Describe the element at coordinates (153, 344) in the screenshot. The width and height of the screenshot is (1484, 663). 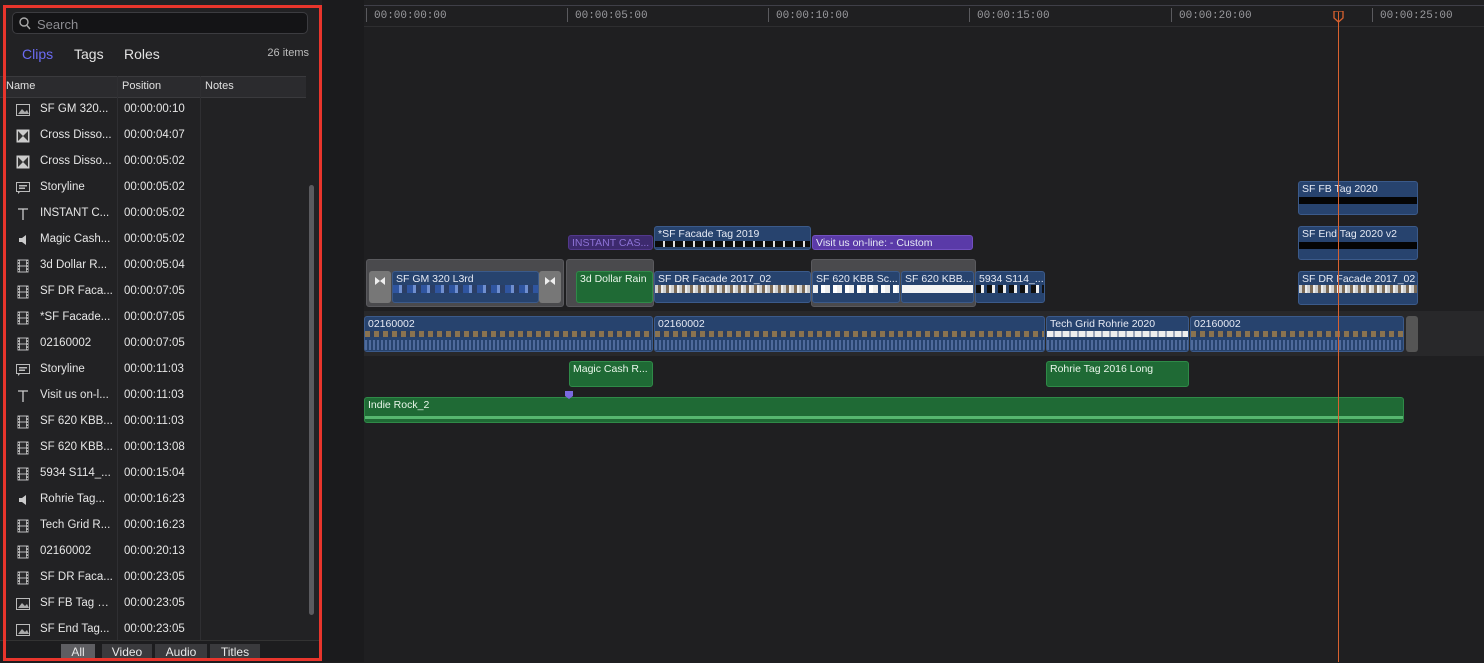
I see `list-item: 02160002 00:00:07:05` at that location.